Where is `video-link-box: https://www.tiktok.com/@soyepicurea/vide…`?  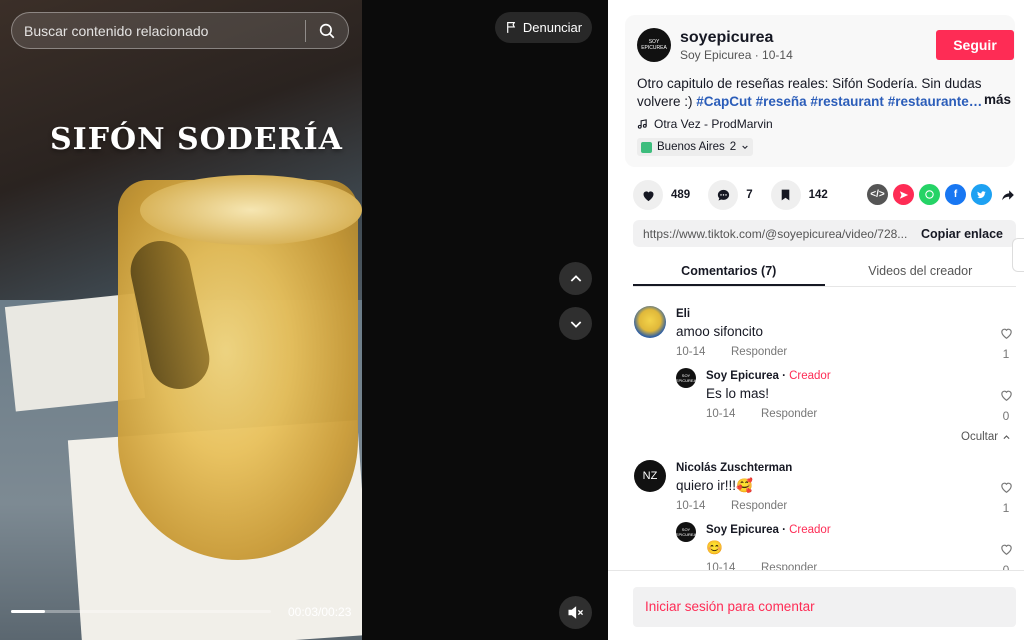 video-link-box: https://www.tiktok.com/@soyepicurea/vide… is located at coordinates (824, 233).